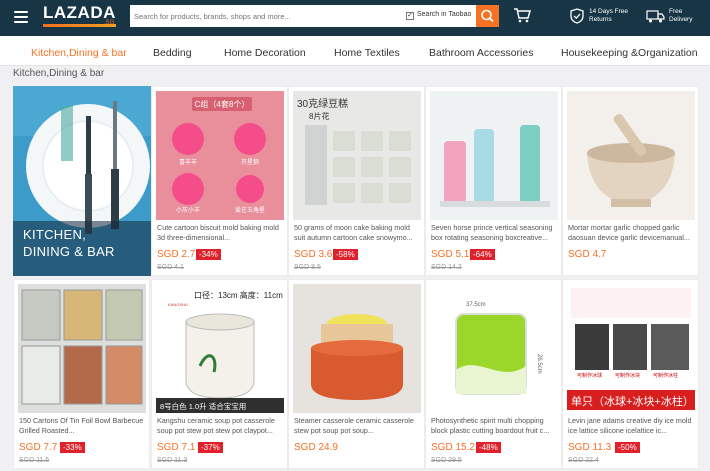 Image resolution: width=710 pixels, height=471 pixels. I want to click on product-image-text: 喜羊羊, so click(188, 162).